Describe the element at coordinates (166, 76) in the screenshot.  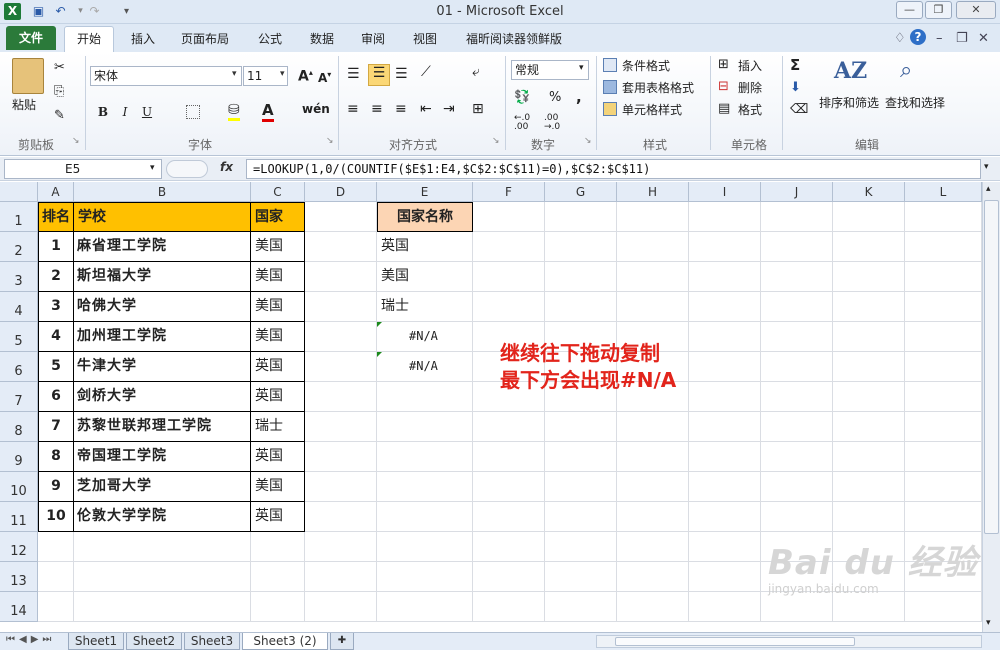
I see `font-name-select: 宋体` at that location.